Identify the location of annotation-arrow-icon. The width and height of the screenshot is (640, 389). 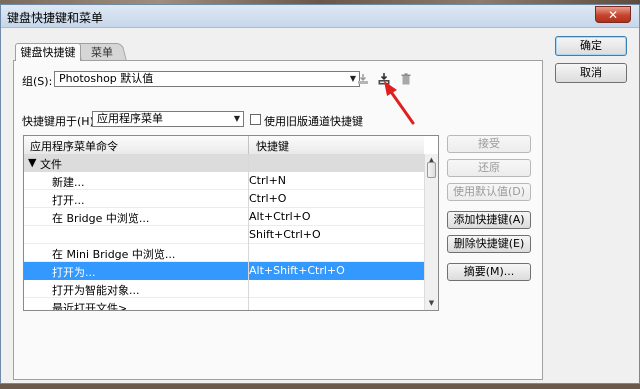
(399, 103).